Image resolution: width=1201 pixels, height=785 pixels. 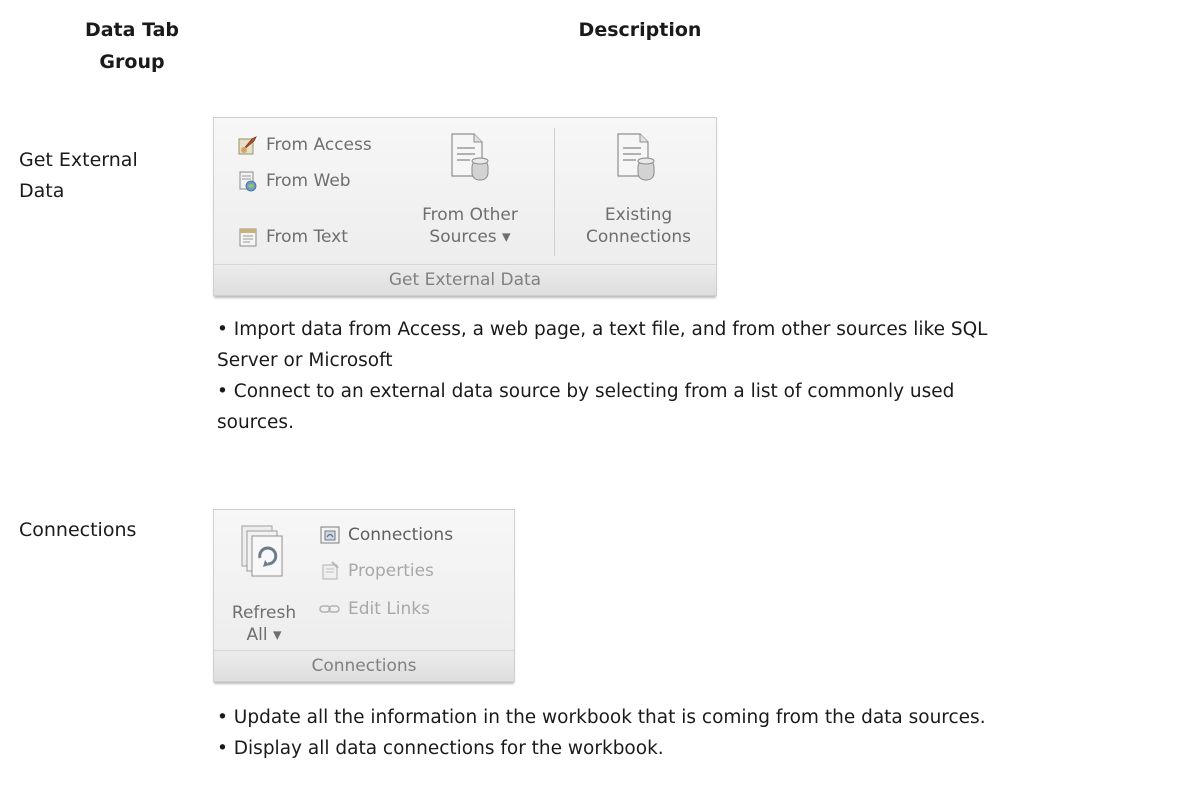 I want to click on column-header-group: Data Tab Group, so click(x=132, y=46).